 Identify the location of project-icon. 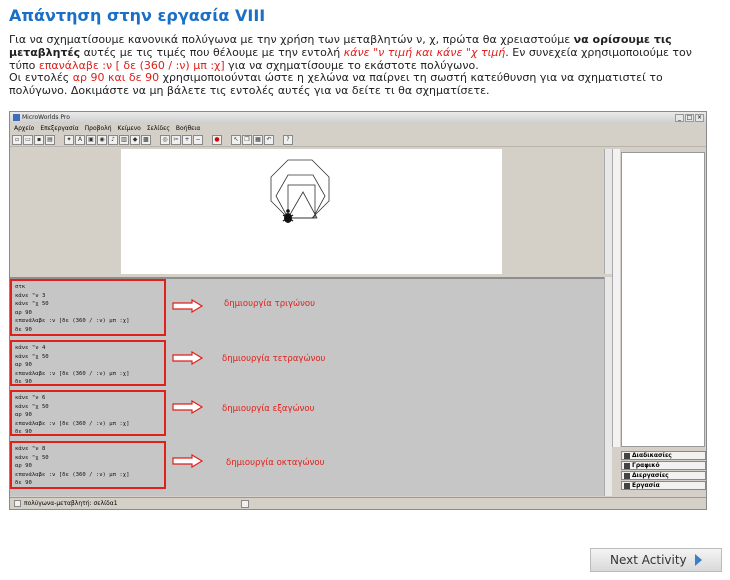
(627, 485).